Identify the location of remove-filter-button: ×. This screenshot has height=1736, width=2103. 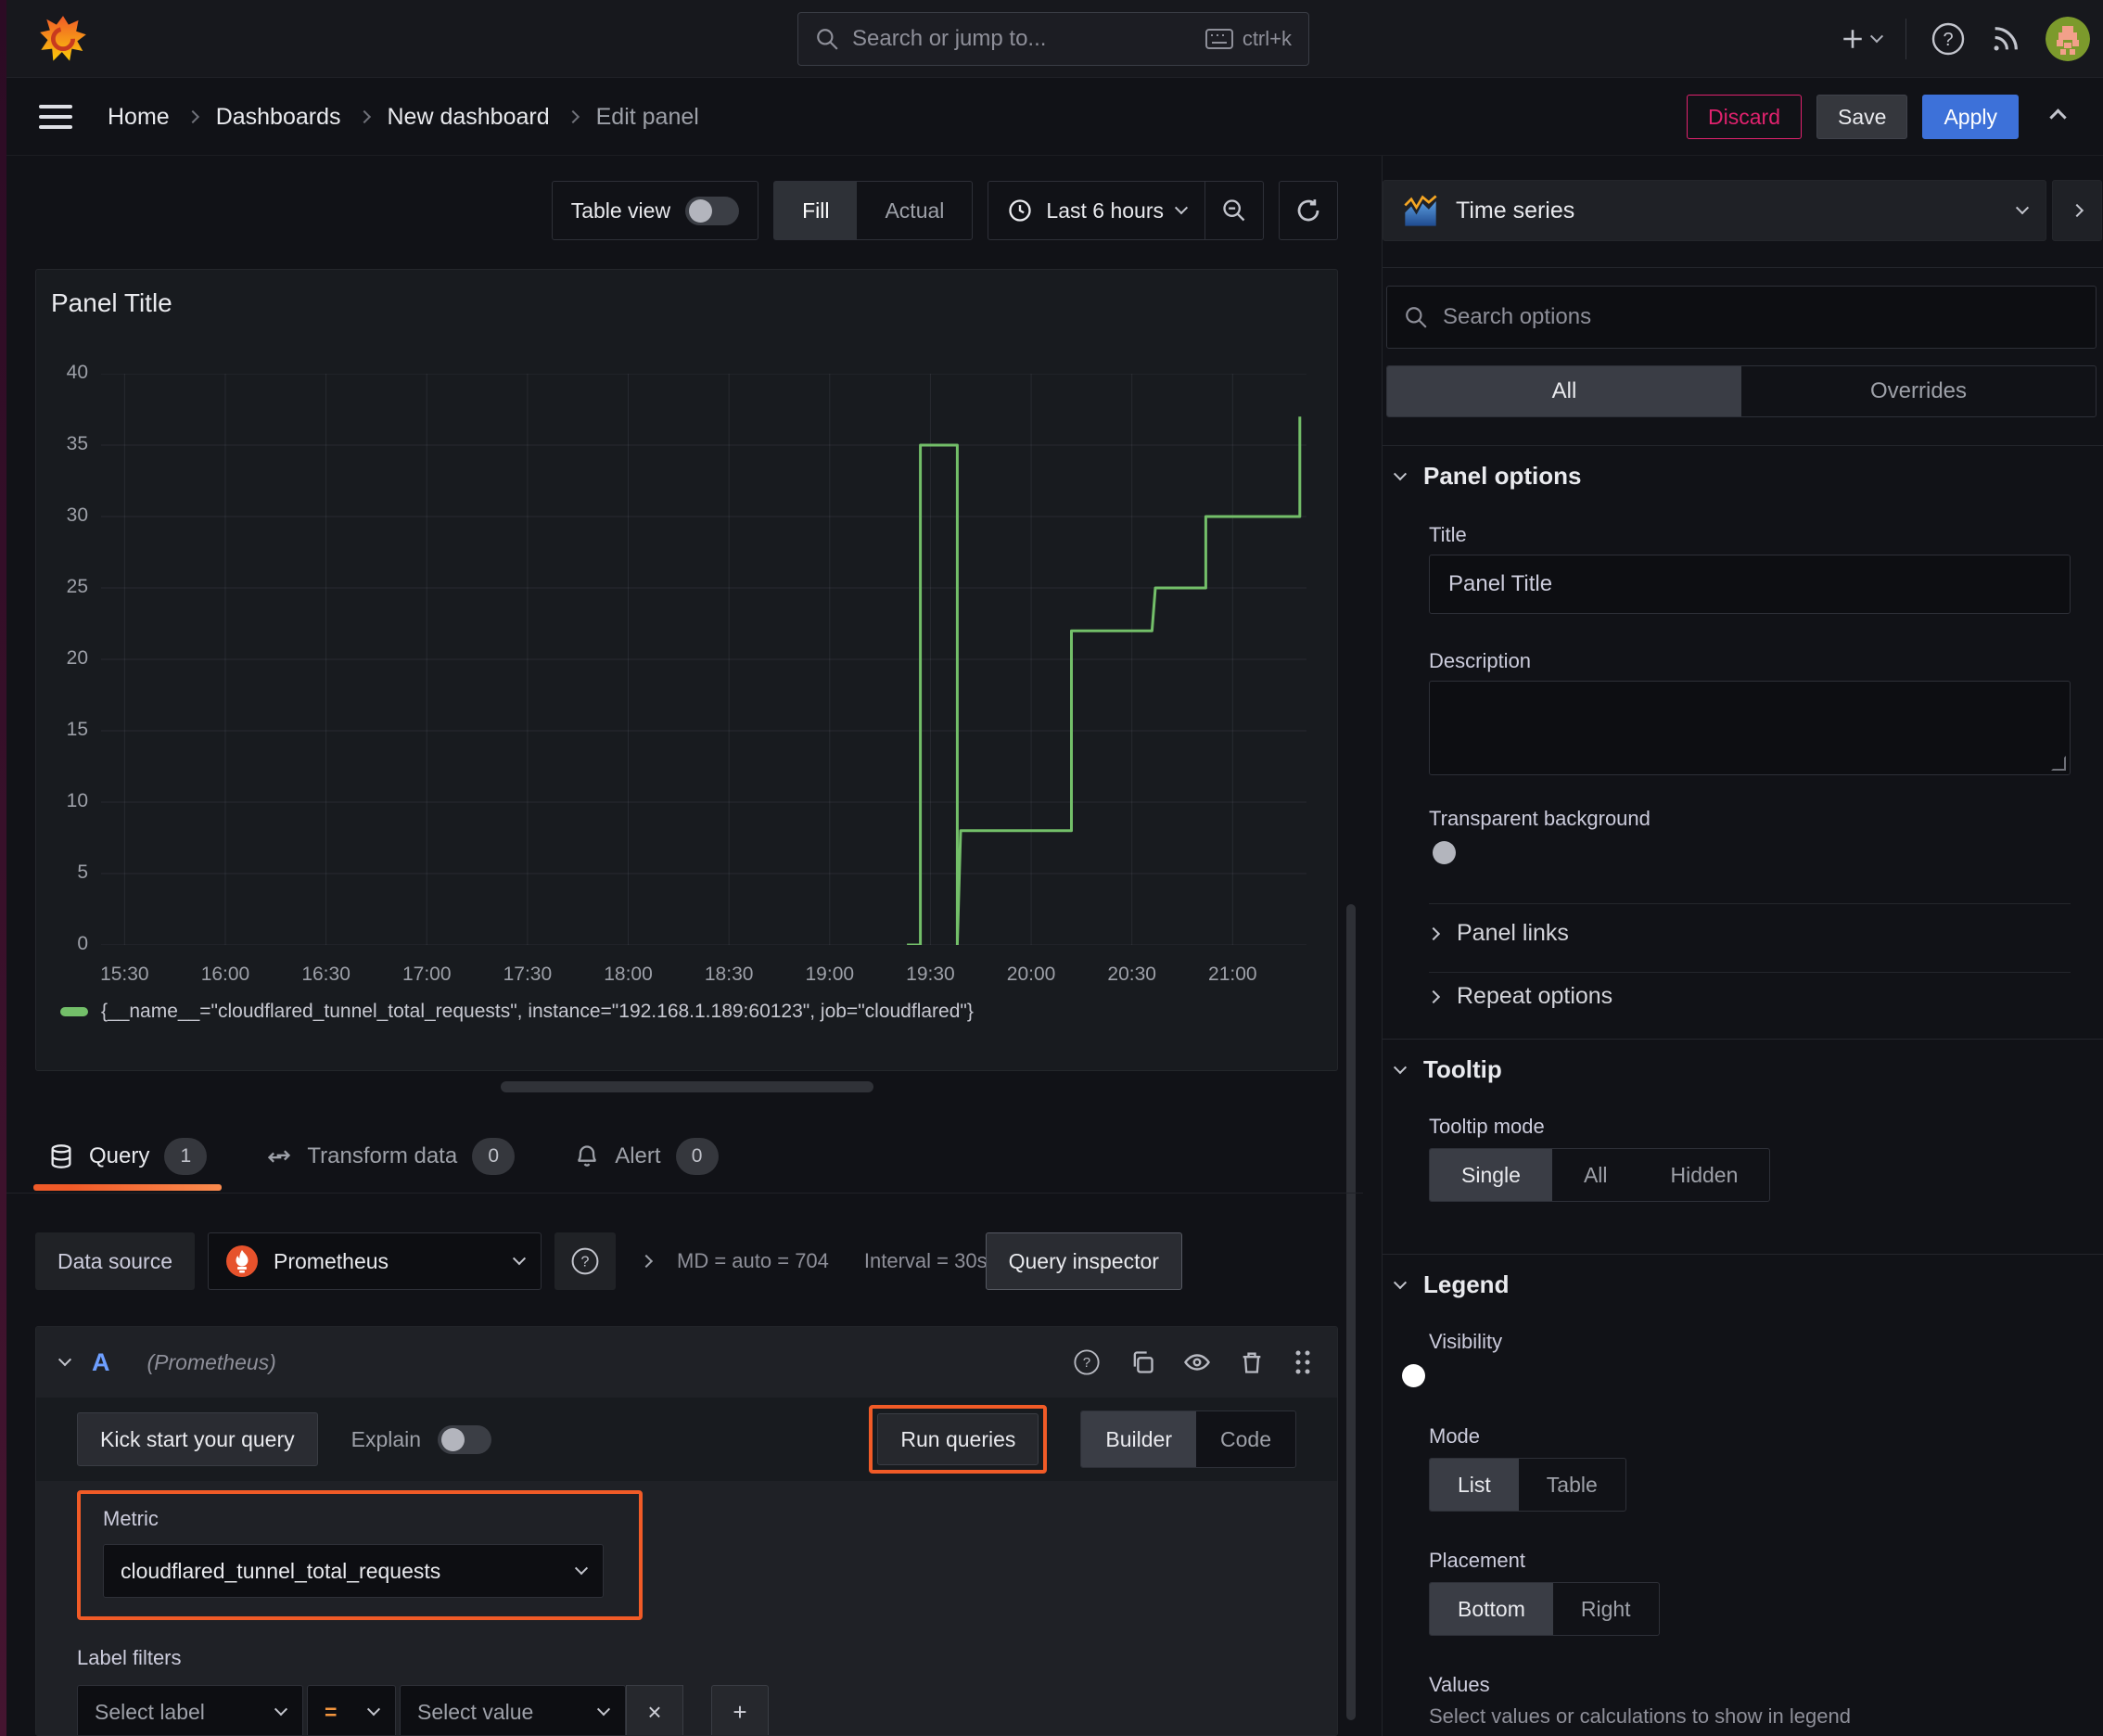
(654, 1710).